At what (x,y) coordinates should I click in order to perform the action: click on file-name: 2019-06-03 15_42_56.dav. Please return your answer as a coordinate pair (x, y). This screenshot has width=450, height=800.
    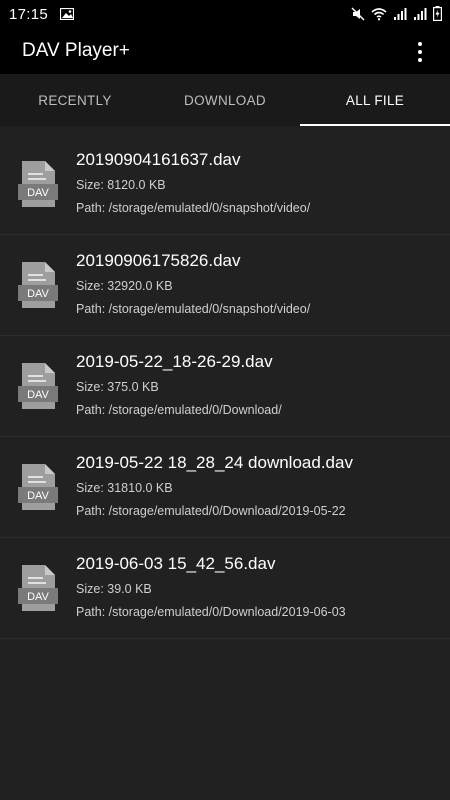
    Looking at the image, I should click on (176, 563).